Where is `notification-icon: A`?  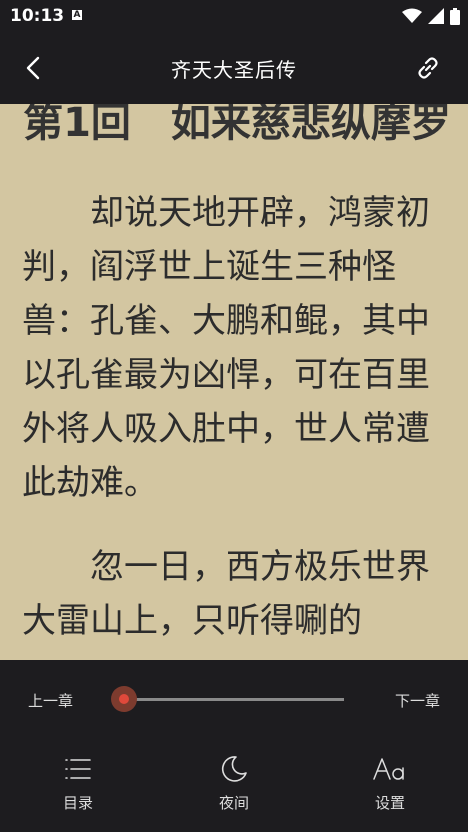
notification-icon: A is located at coordinates (77, 15).